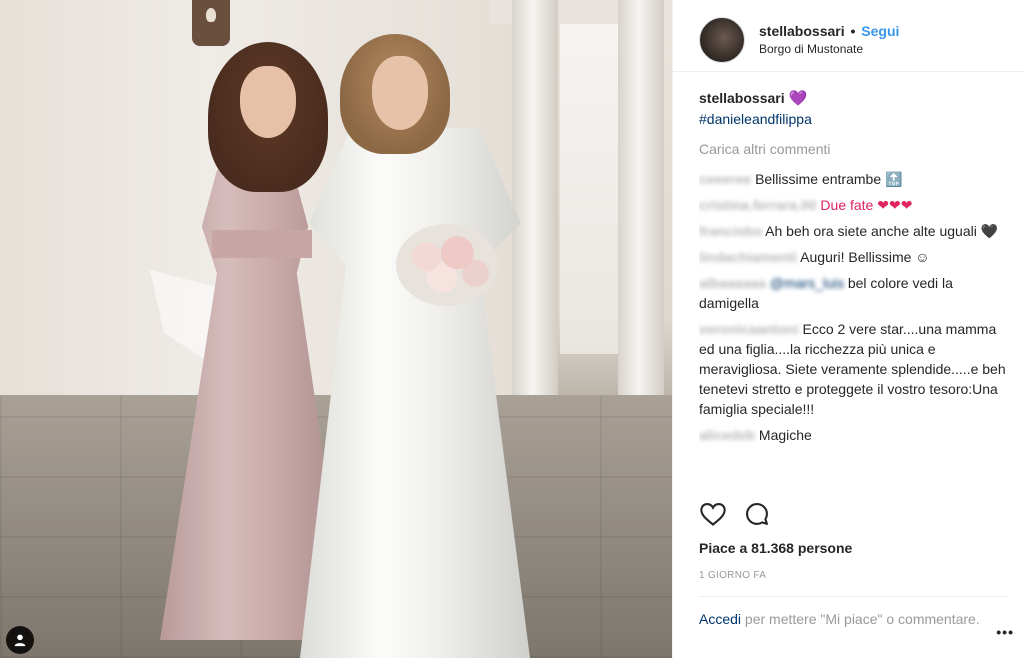  I want to click on post-header: stellabossari • Segui Borgo di Mustonate, so click(848, 36).